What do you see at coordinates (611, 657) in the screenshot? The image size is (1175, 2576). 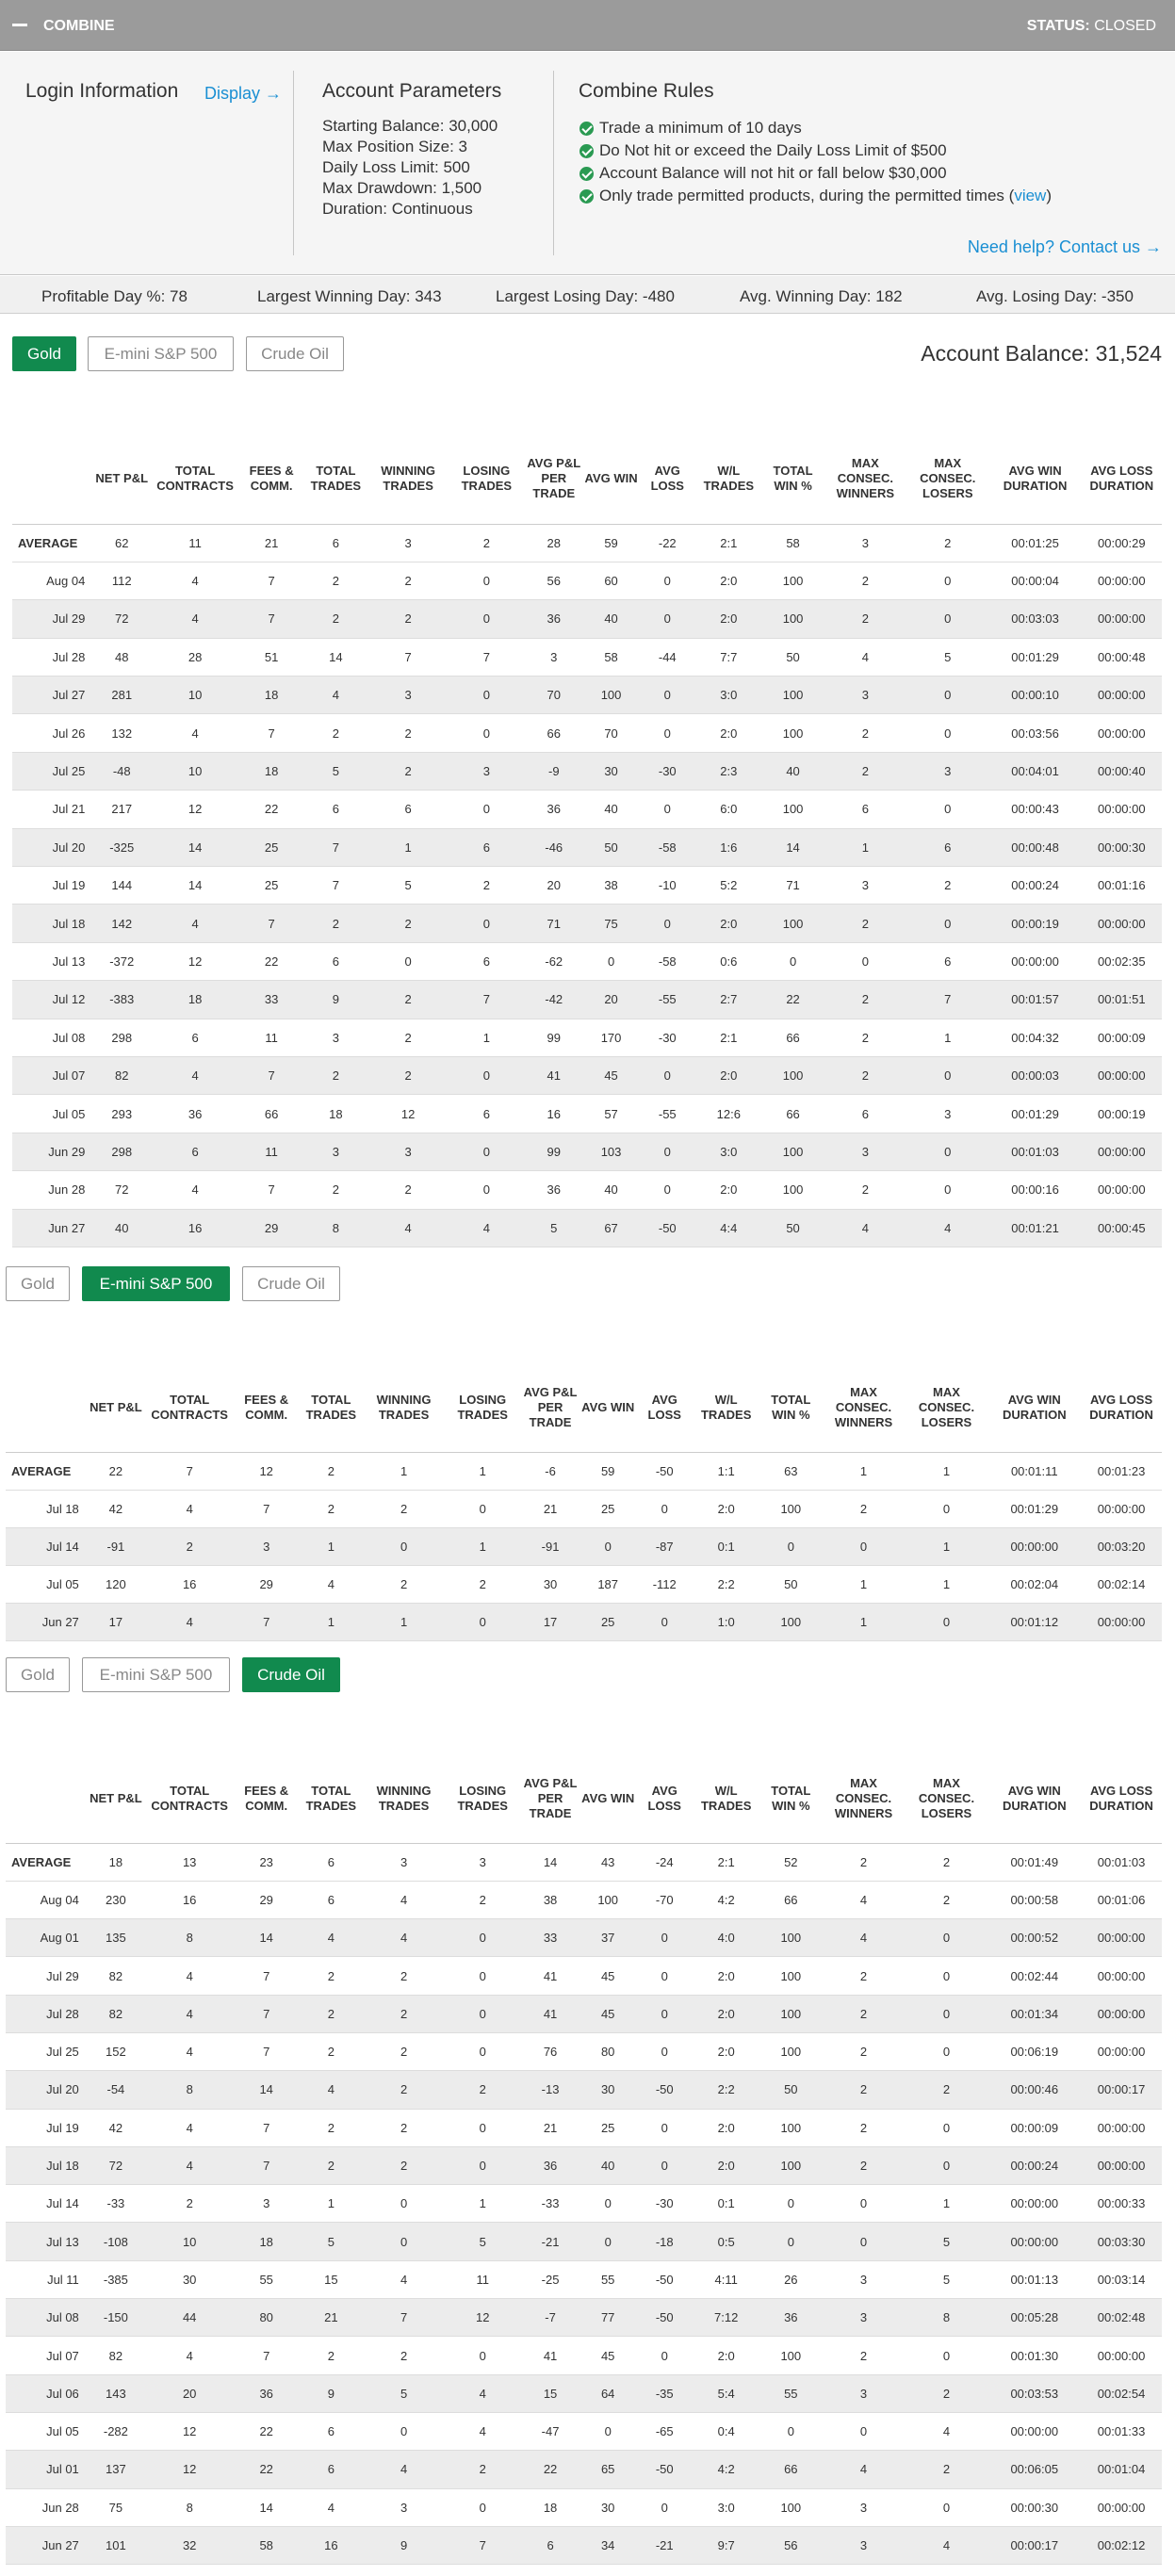 I see `cell-avg-win: 58` at bounding box center [611, 657].